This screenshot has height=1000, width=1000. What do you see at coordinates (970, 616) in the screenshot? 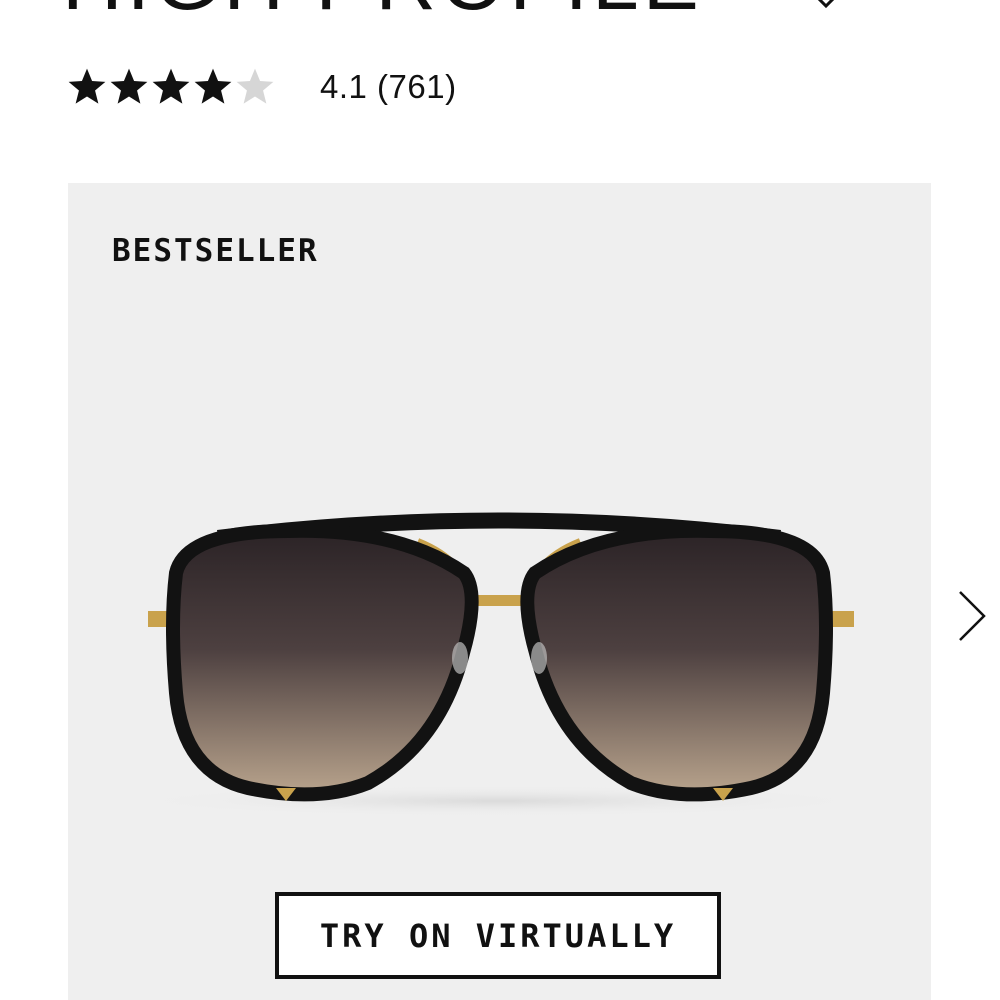
I see `chevron-right-icon` at bounding box center [970, 616].